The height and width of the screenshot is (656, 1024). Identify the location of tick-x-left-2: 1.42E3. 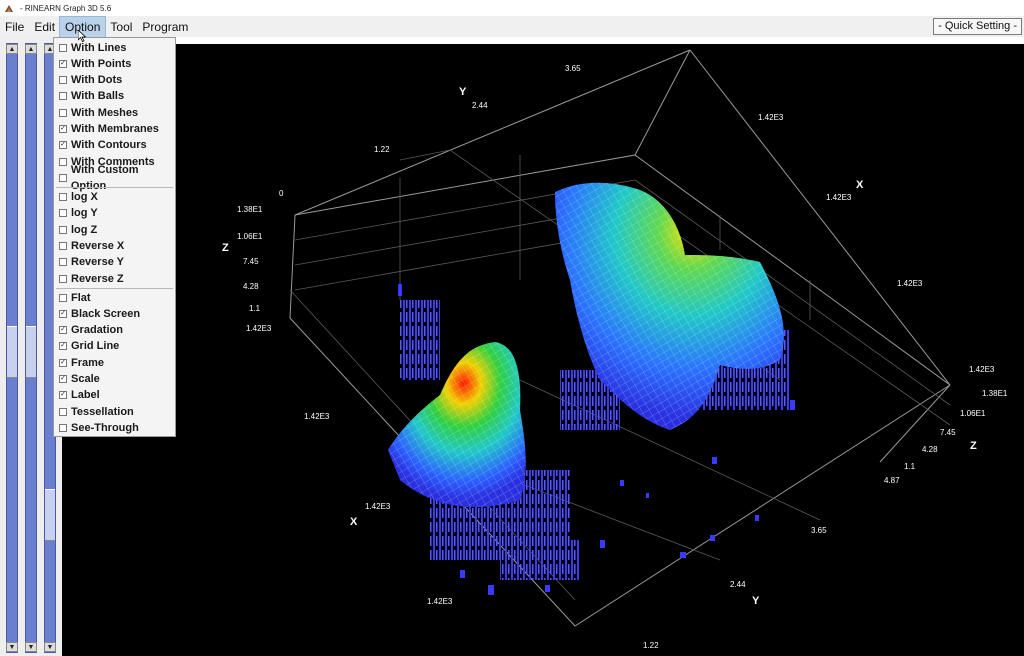
(440, 601).